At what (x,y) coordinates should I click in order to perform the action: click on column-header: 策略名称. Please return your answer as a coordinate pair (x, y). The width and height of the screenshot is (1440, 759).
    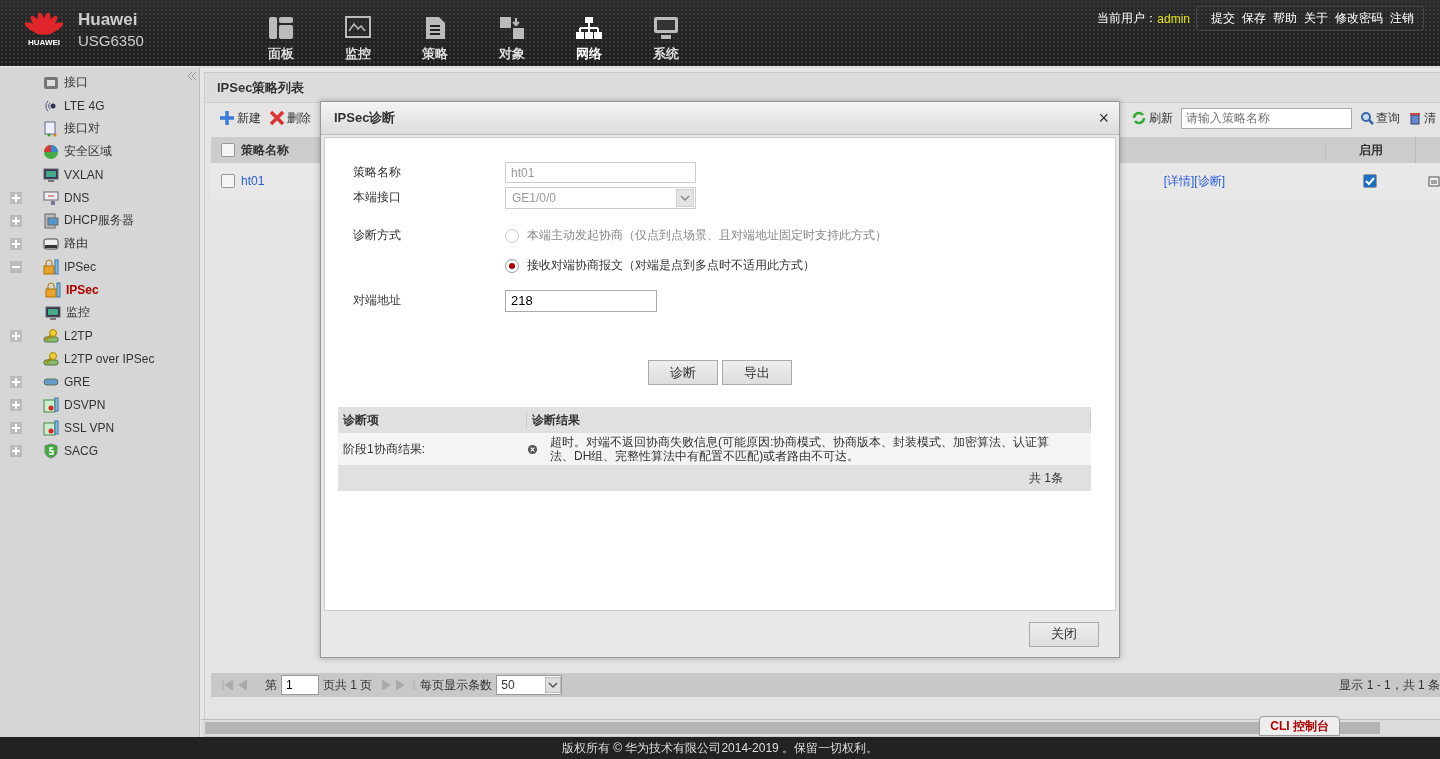
    Looking at the image, I should click on (265, 150).